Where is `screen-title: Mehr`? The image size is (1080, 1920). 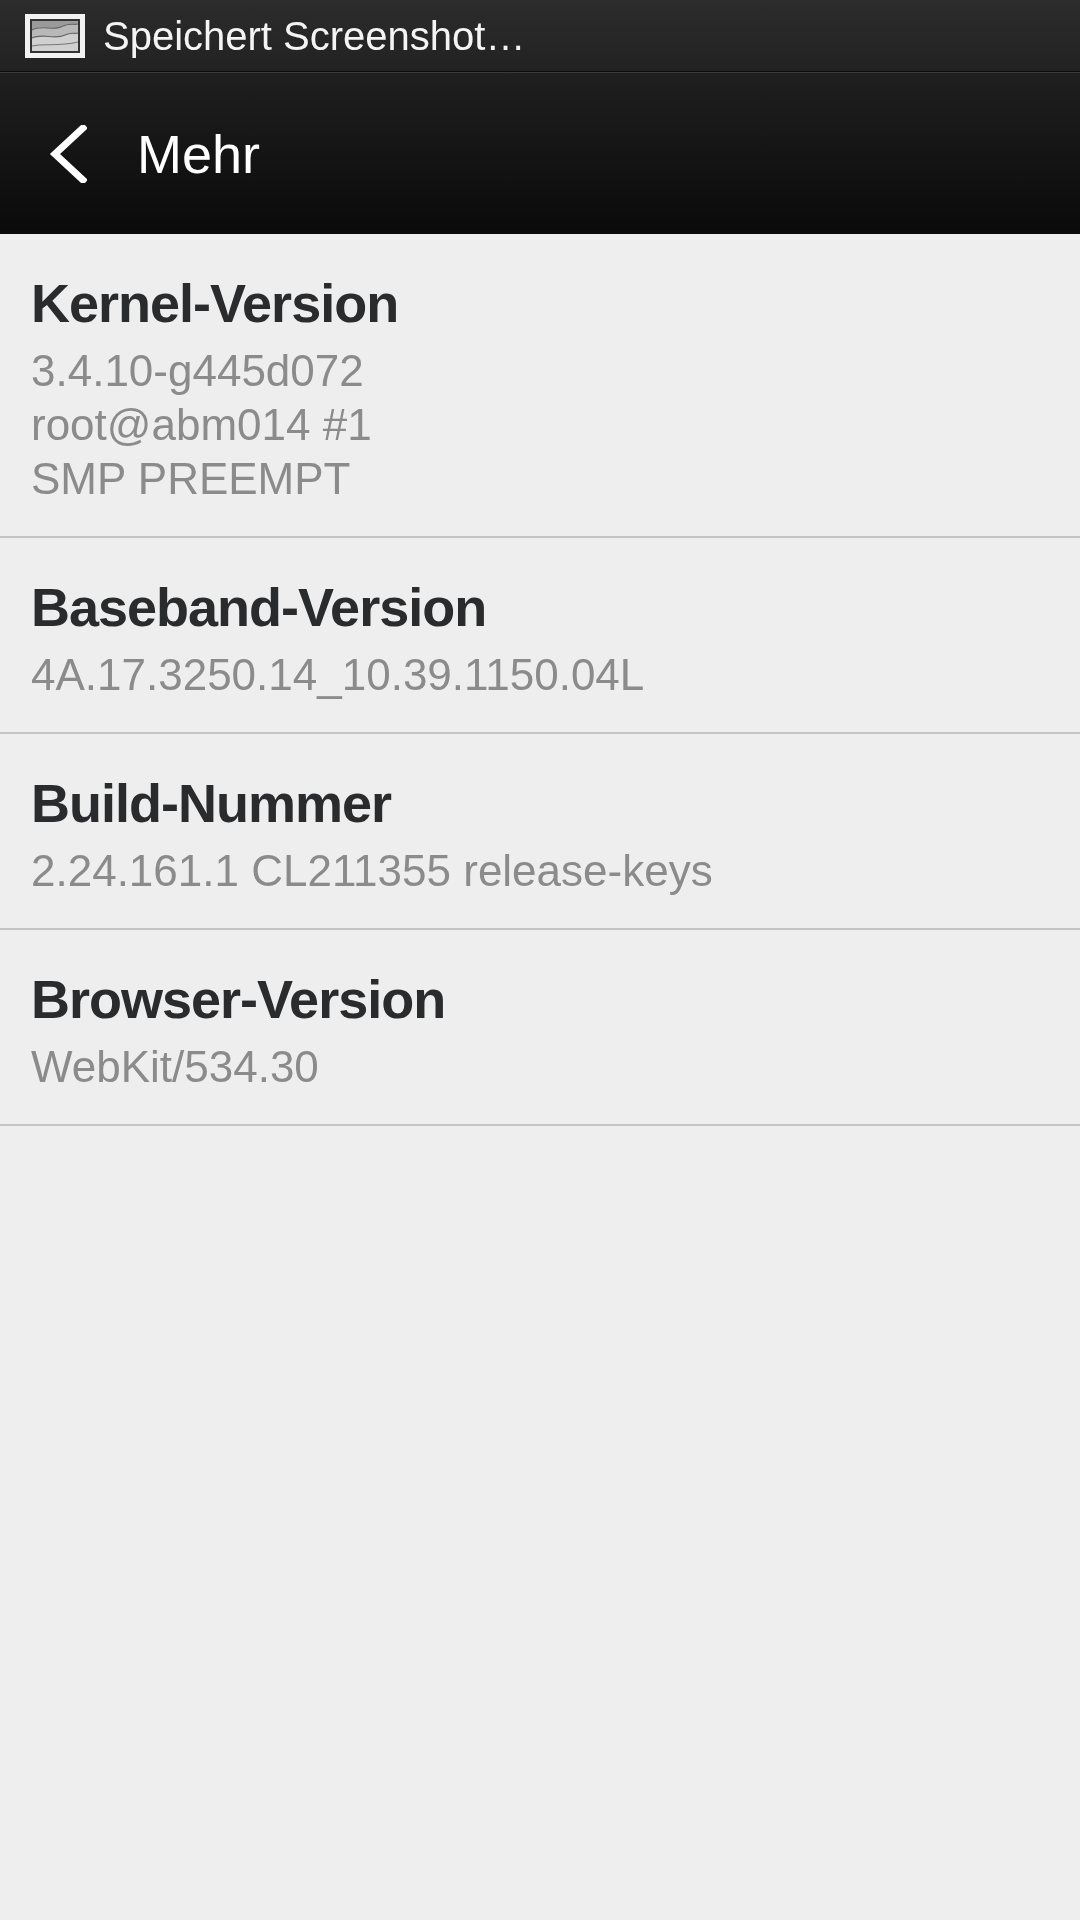 screen-title: Mehr is located at coordinates (199, 154).